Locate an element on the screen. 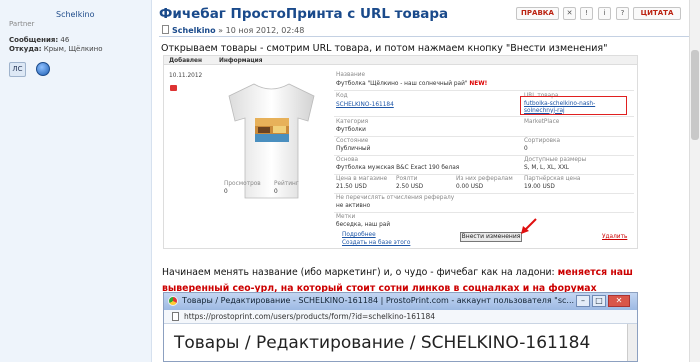 The image size is (700, 362). new-badge: NEW! is located at coordinates (478, 84).